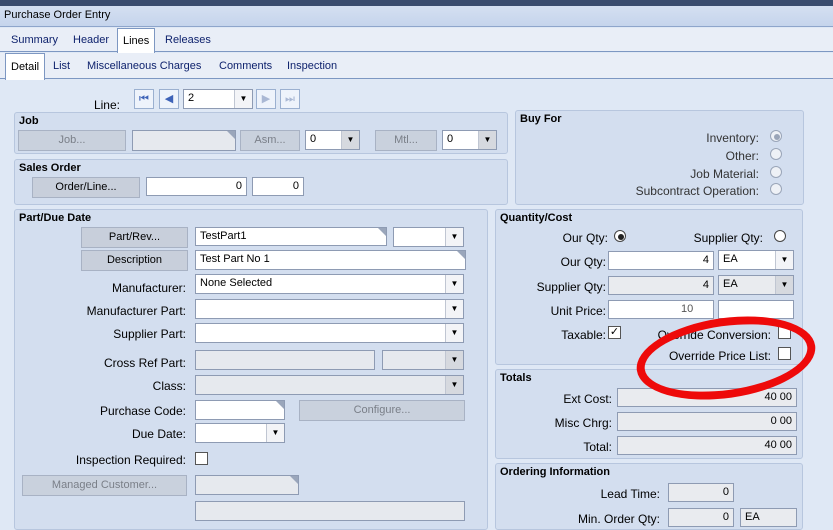 This screenshot has width=833, height=530. What do you see at coordinates (25, 66) in the screenshot?
I see `tab-detail: Detail` at bounding box center [25, 66].